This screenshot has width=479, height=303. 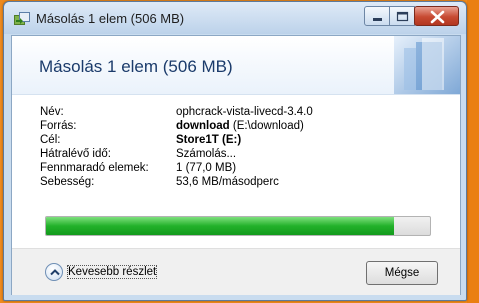 I want to click on close-icon, so click(x=437, y=17).